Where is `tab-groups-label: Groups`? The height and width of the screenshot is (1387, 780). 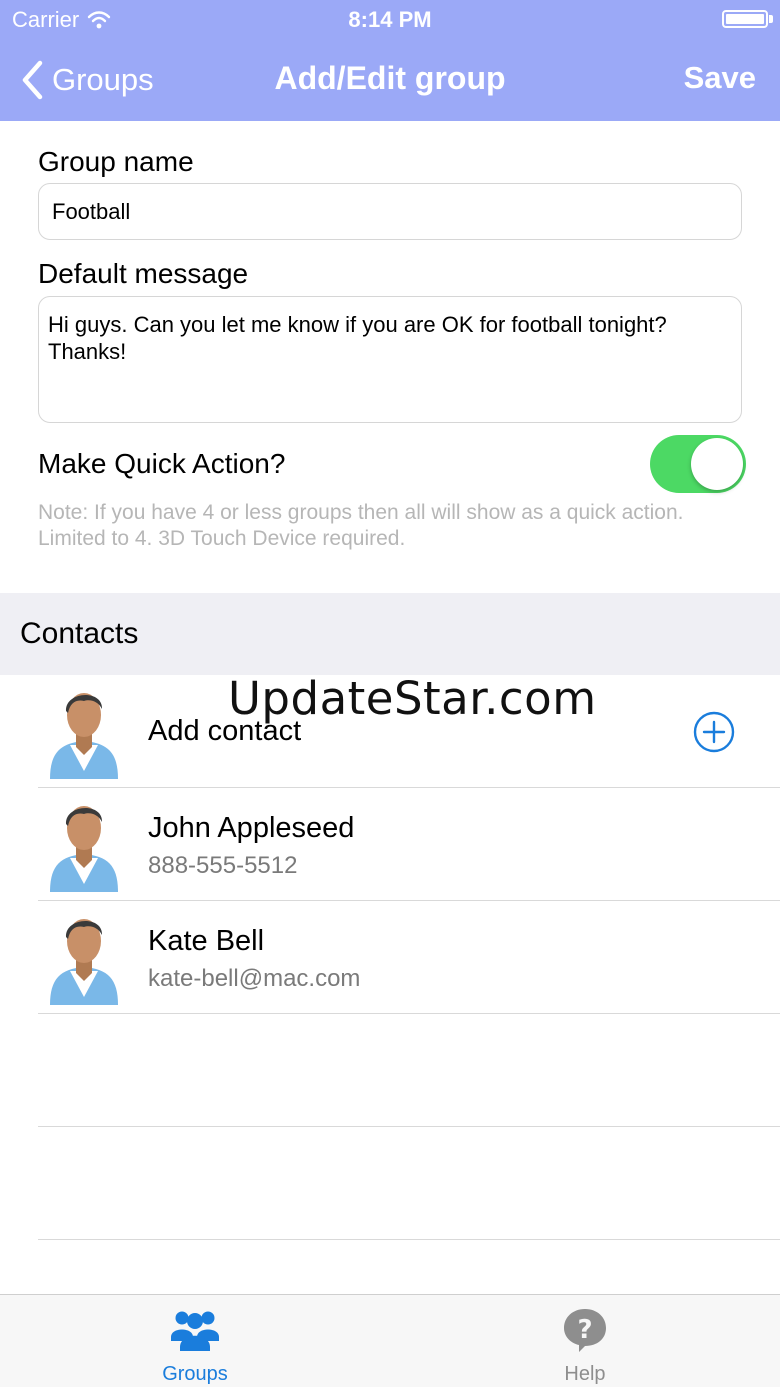
tab-groups-label: Groups is located at coordinates (195, 1374).